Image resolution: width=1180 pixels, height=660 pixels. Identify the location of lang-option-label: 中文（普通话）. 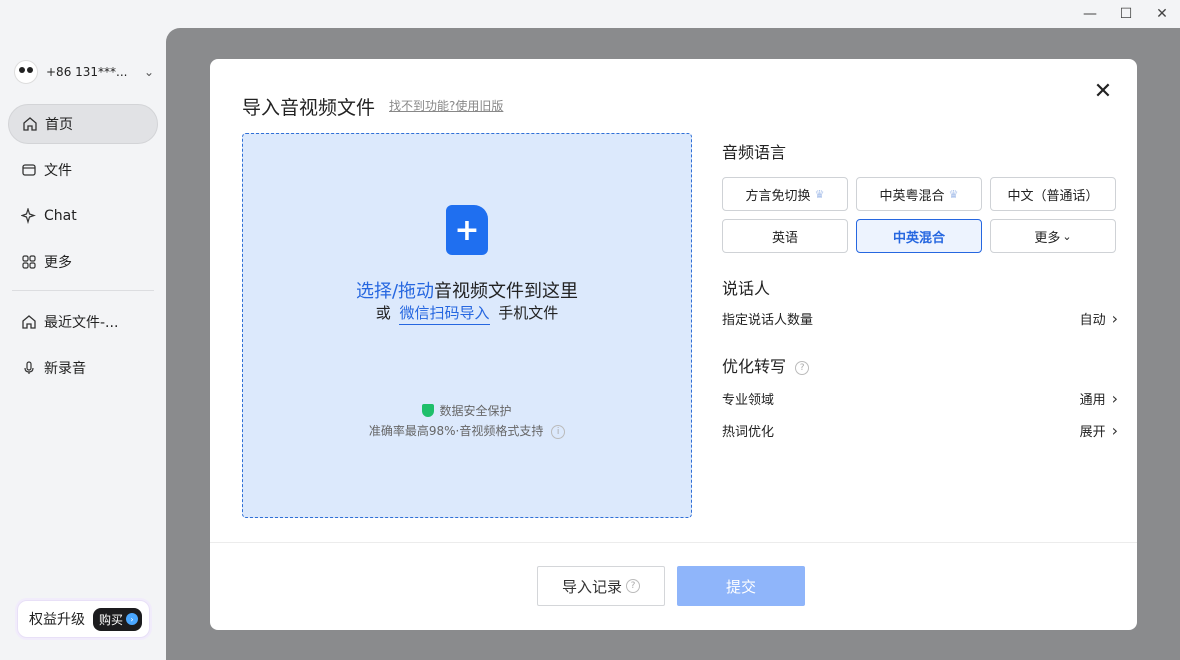
(1053, 196).